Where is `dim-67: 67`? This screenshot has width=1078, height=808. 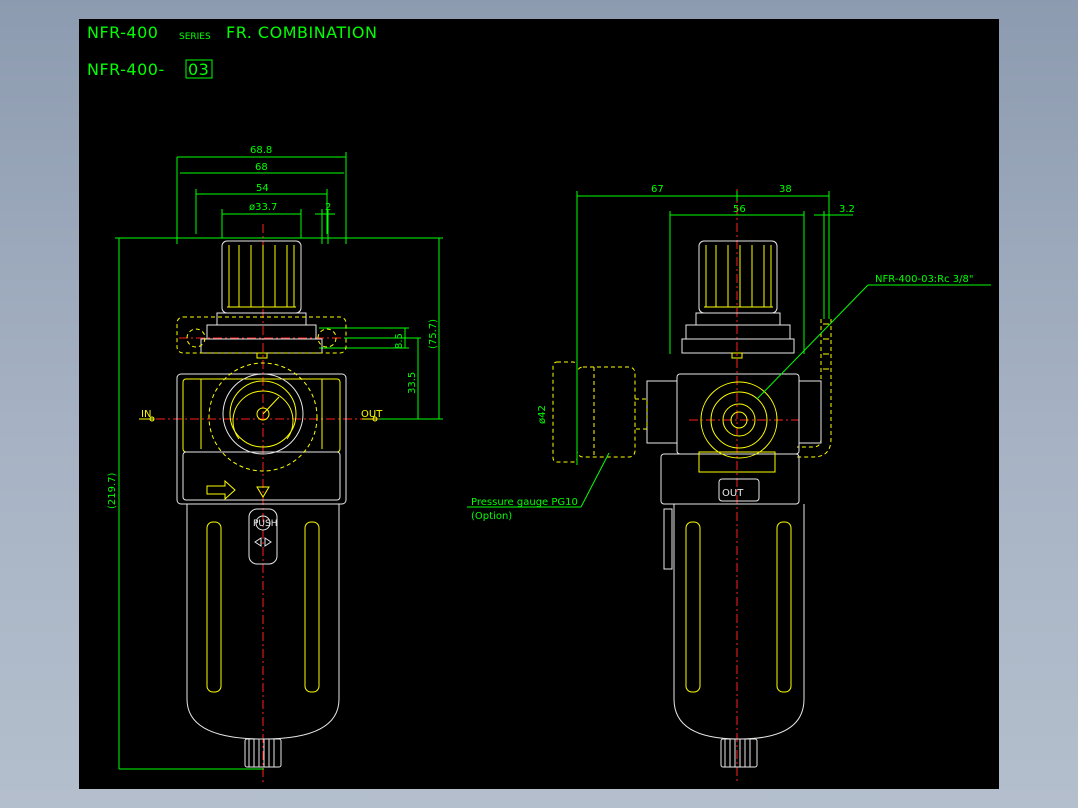
dim-67: 67 is located at coordinates (657, 189).